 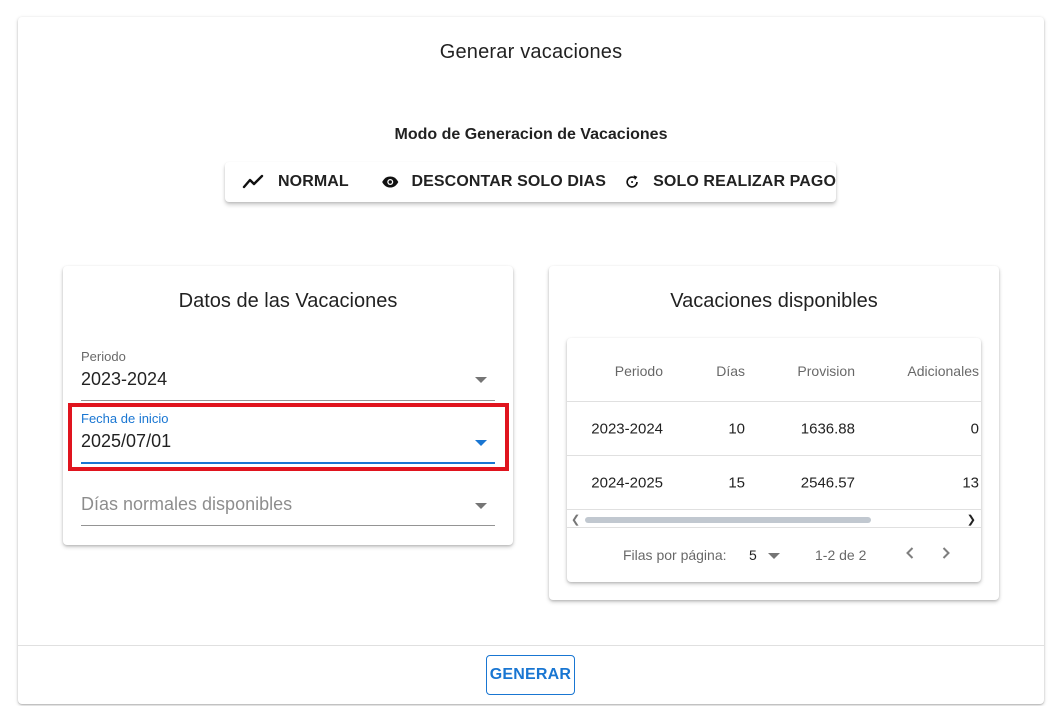 What do you see at coordinates (974, 428) in the screenshot?
I see `cell-adicionales: 0` at bounding box center [974, 428].